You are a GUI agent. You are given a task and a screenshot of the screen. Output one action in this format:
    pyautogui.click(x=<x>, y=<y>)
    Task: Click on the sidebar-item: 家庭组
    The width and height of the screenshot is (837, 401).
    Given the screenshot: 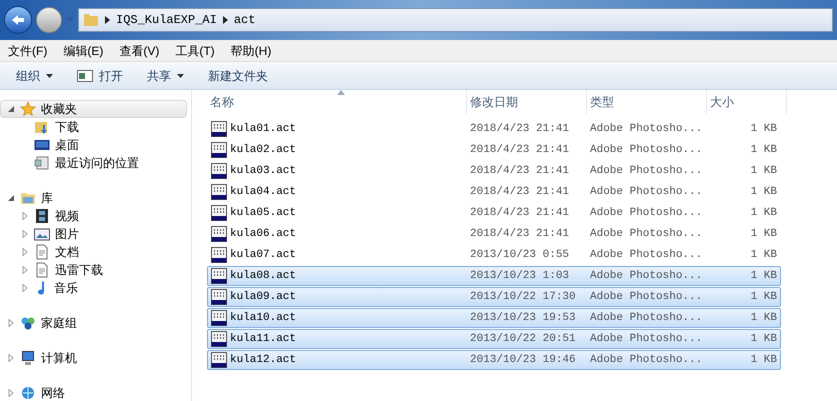 What is the action you would take?
    pyautogui.click(x=93, y=323)
    